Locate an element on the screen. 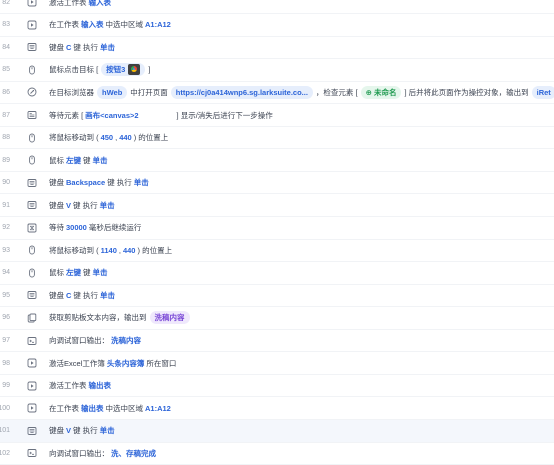 The width and height of the screenshot is (554, 465). command-row: 93将鼠标移动到 (1140,440) 的位置上 is located at coordinates (277, 251).